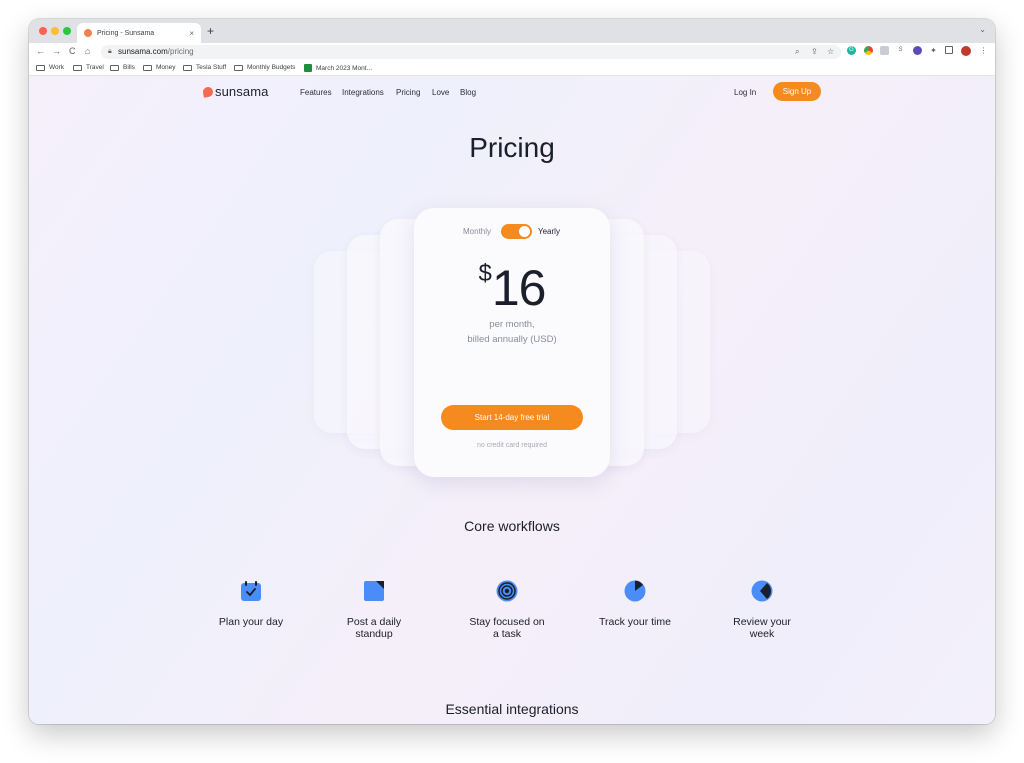  What do you see at coordinates (477, 231) in the screenshot?
I see `toggle-label-monthly: Monthly` at bounding box center [477, 231].